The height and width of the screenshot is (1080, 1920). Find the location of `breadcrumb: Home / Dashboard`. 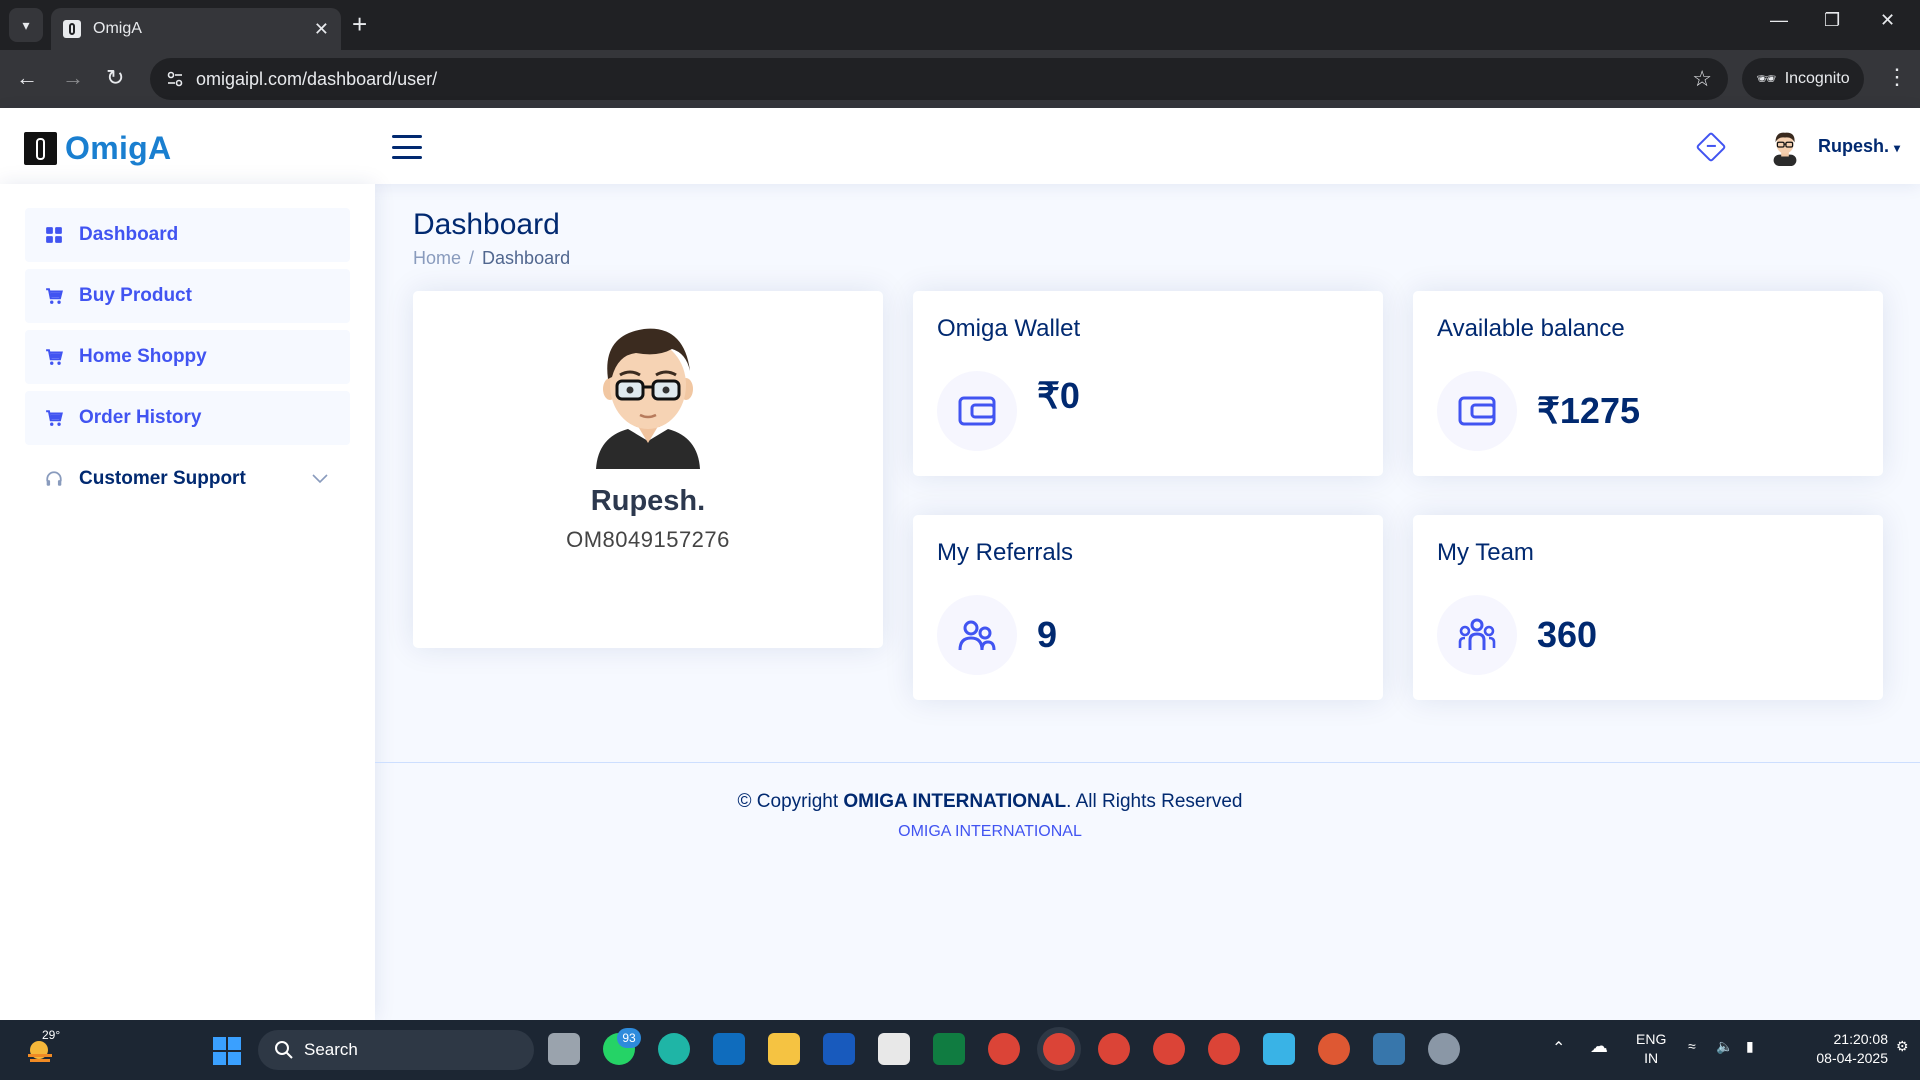

breadcrumb: Home / Dashboard is located at coordinates (491, 258).